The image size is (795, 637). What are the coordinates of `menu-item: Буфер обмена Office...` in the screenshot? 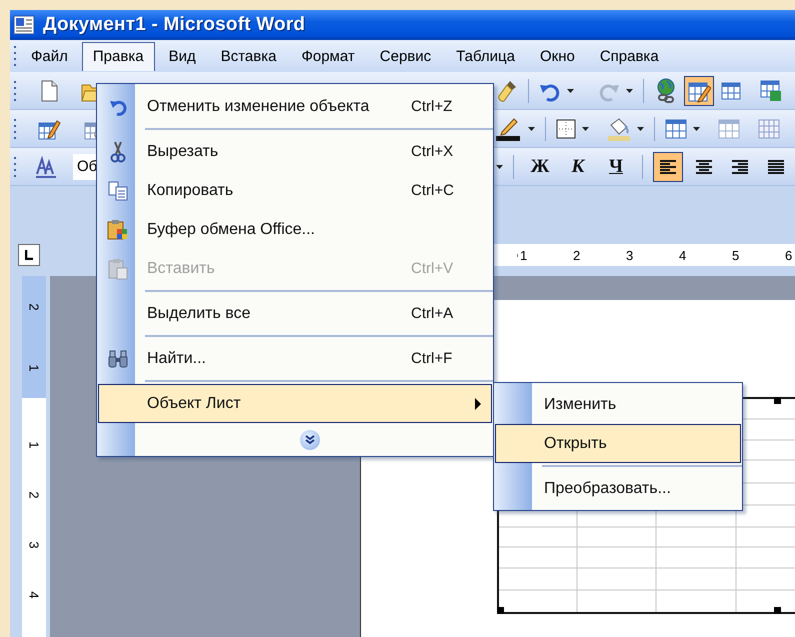 It's located at (295, 229).